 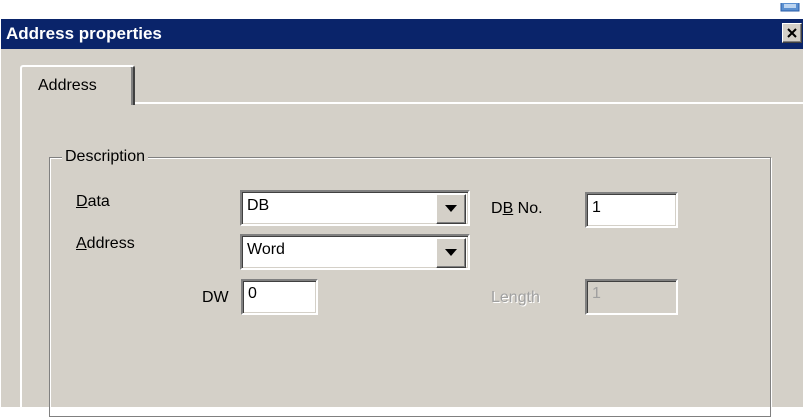 What do you see at coordinates (528, 208) in the screenshot?
I see `db-no-label-rest: No.` at bounding box center [528, 208].